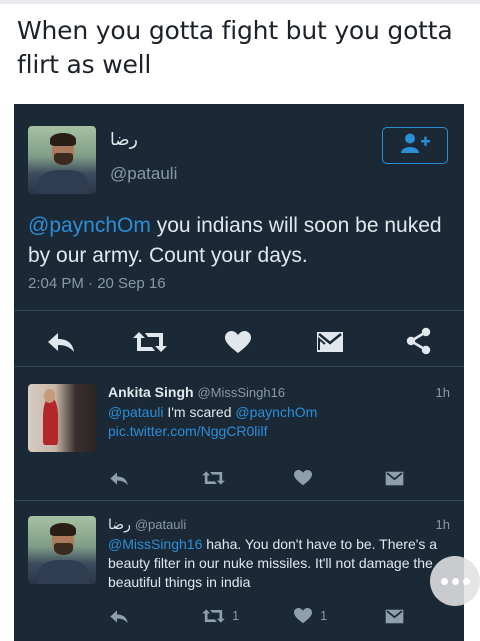  What do you see at coordinates (151, 392) in the screenshot?
I see `author-name: Ankita Singh` at bounding box center [151, 392].